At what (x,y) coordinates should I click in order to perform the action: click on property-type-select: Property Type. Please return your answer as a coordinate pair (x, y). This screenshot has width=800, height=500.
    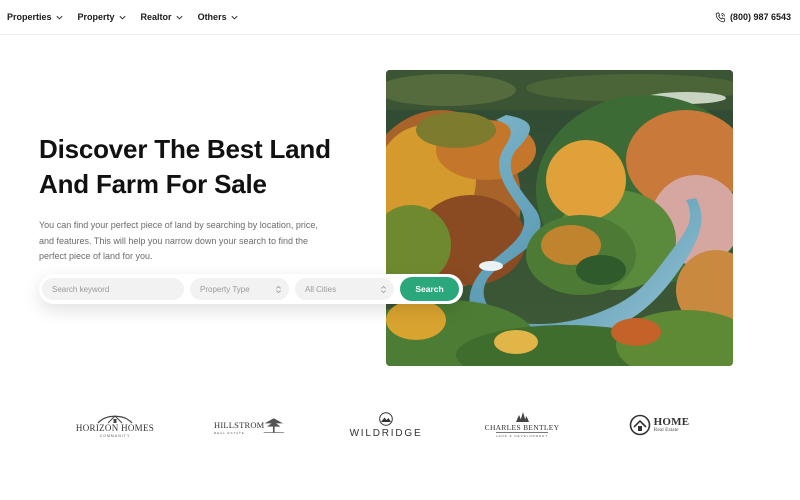
    Looking at the image, I should click on (239, 289).